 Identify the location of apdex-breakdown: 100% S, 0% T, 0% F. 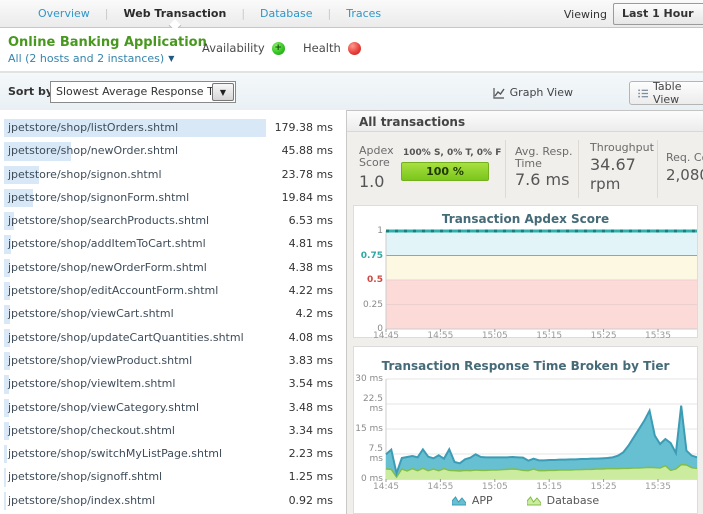
(452, 153).